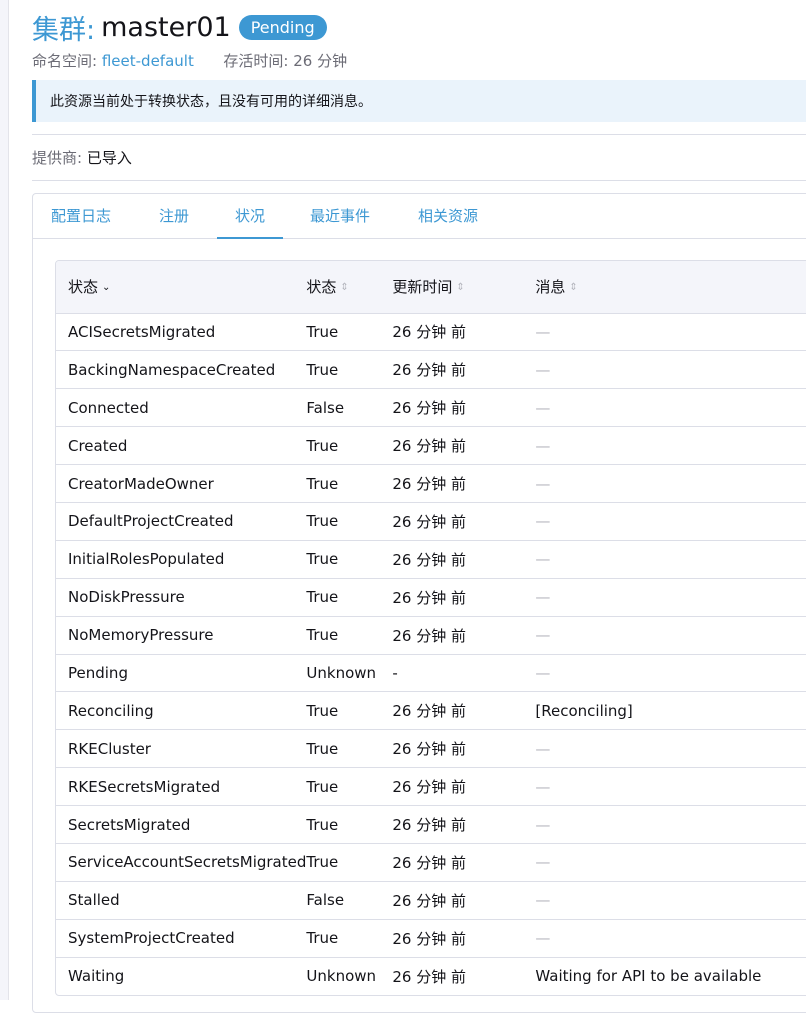  What do you see at coordinates (108, 407) in the screenshot?
I see `condition-name: Connected` at bounding box center [108, 407].